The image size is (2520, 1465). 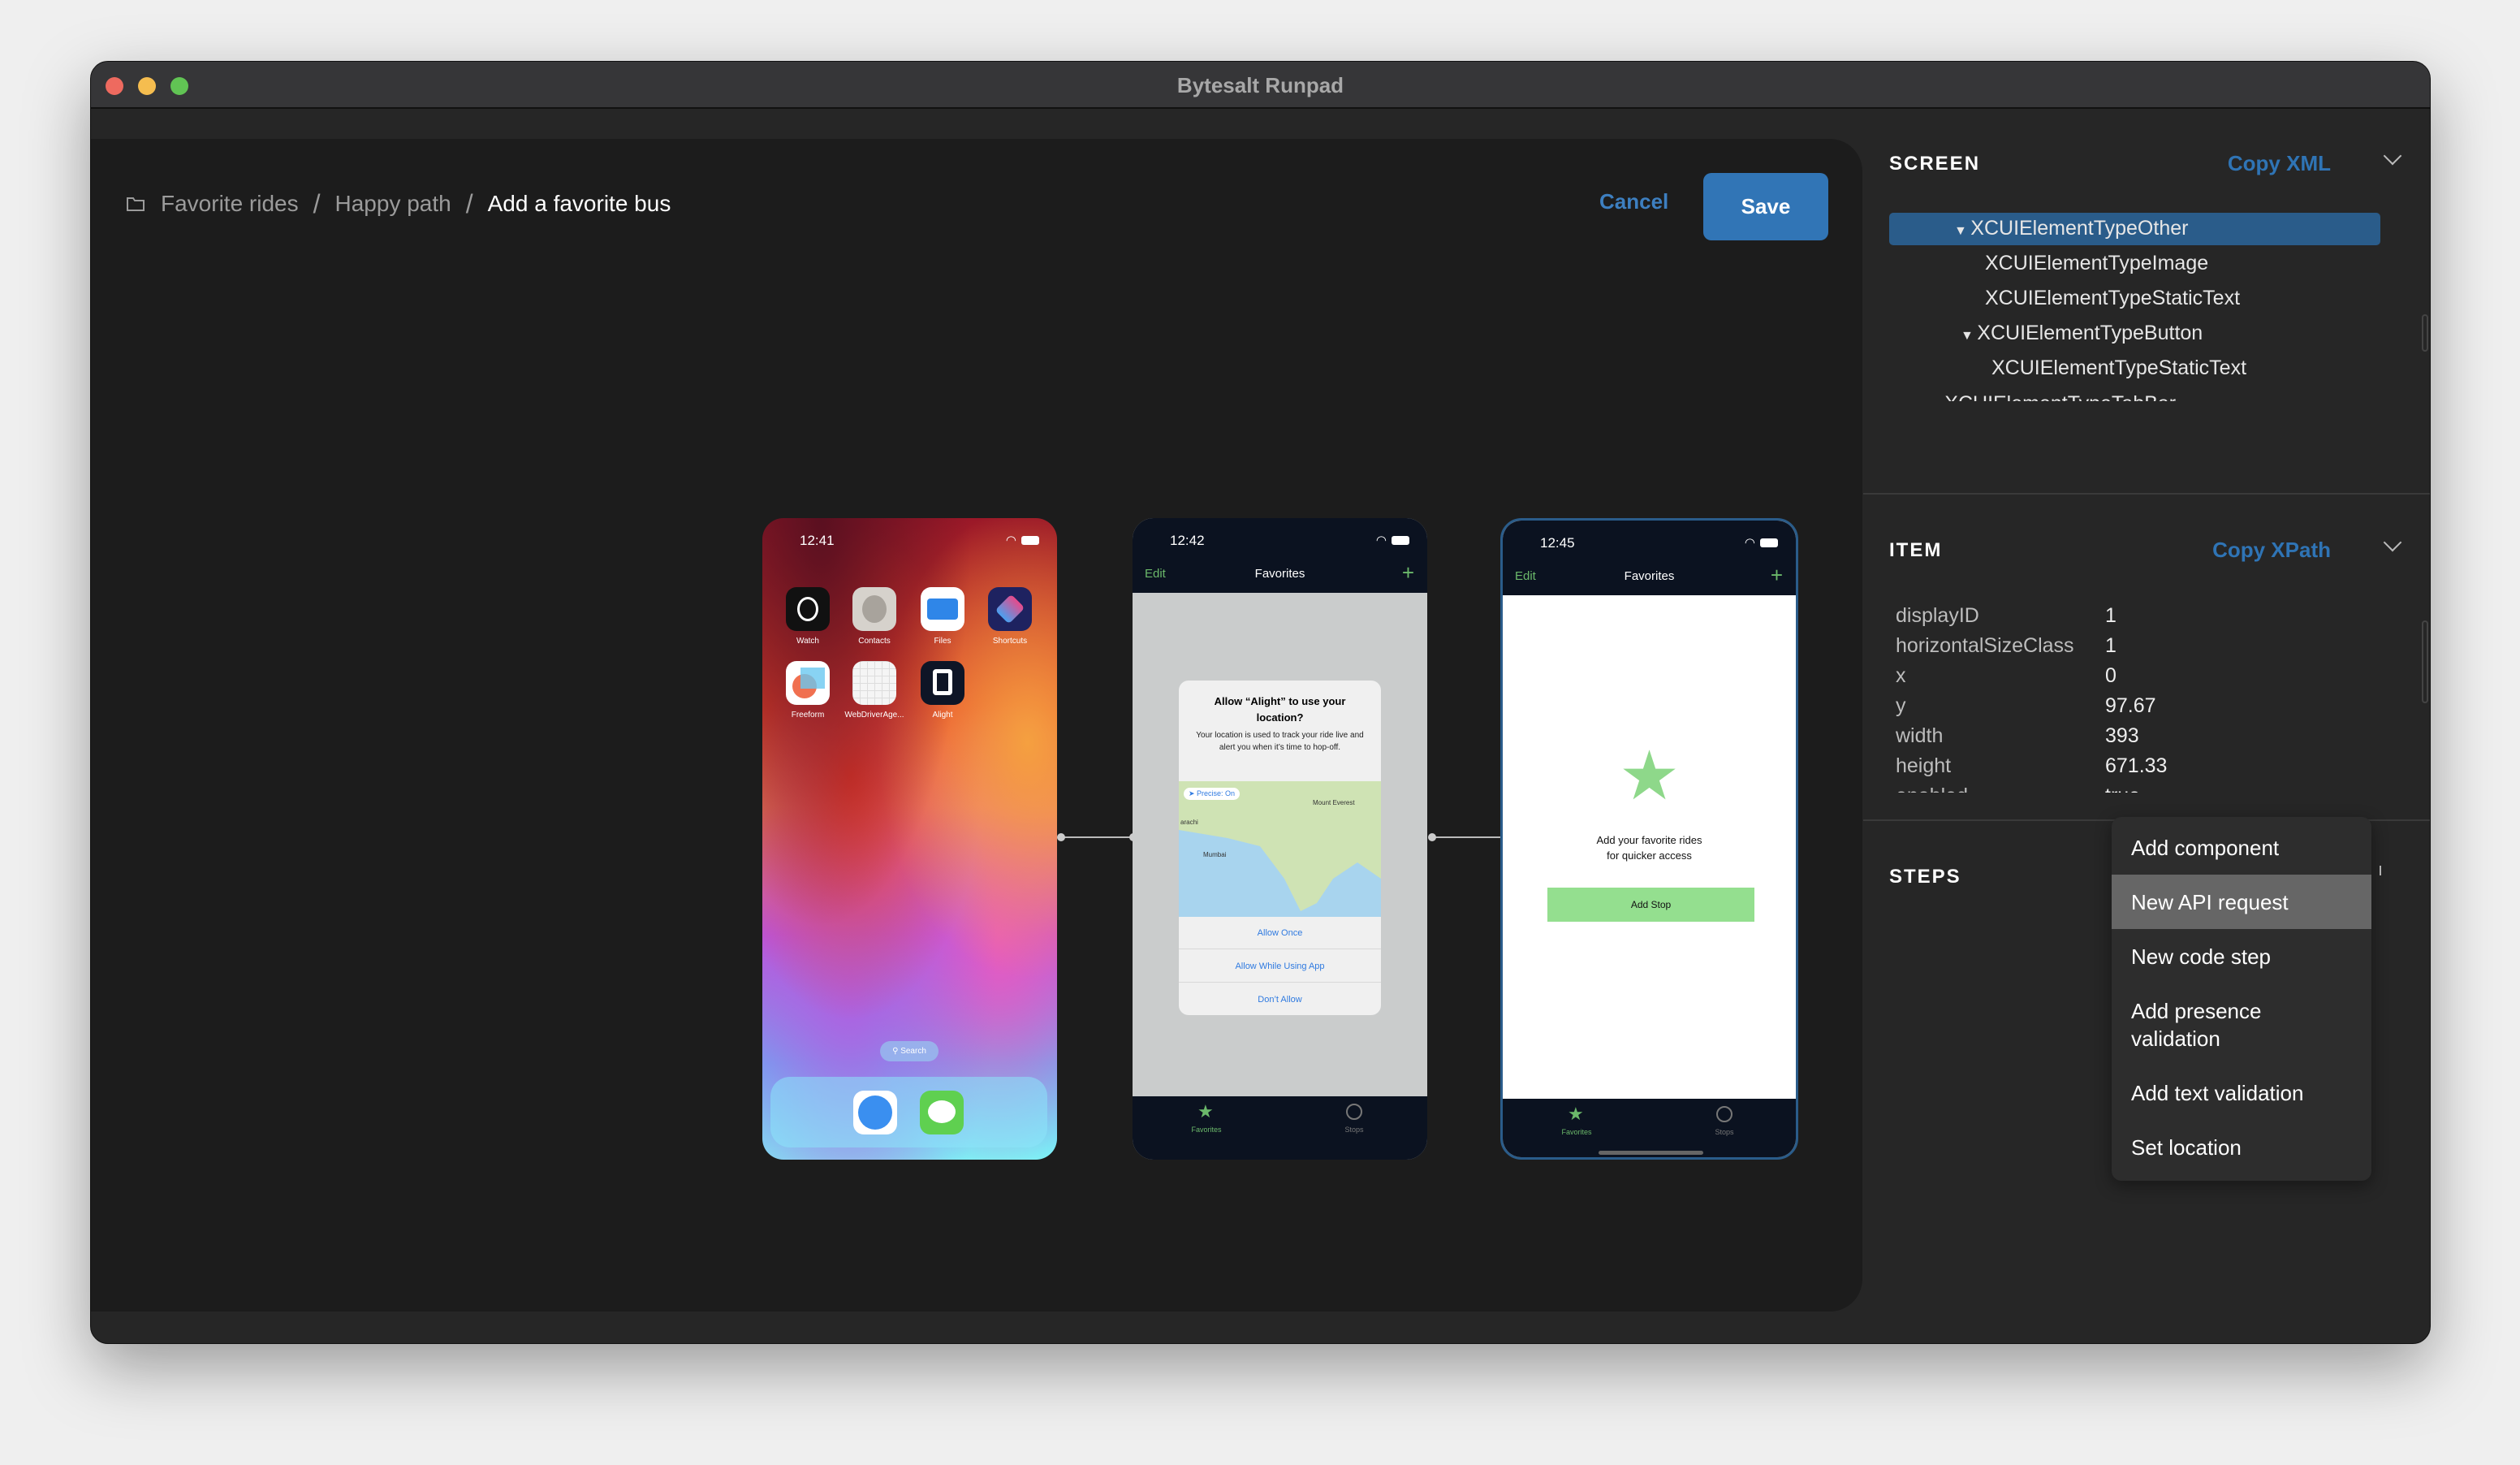 What do you see at coordinates (1765, 206) in the screenshot?
I see `save-button: Save` at bounding box center [1765, 206].